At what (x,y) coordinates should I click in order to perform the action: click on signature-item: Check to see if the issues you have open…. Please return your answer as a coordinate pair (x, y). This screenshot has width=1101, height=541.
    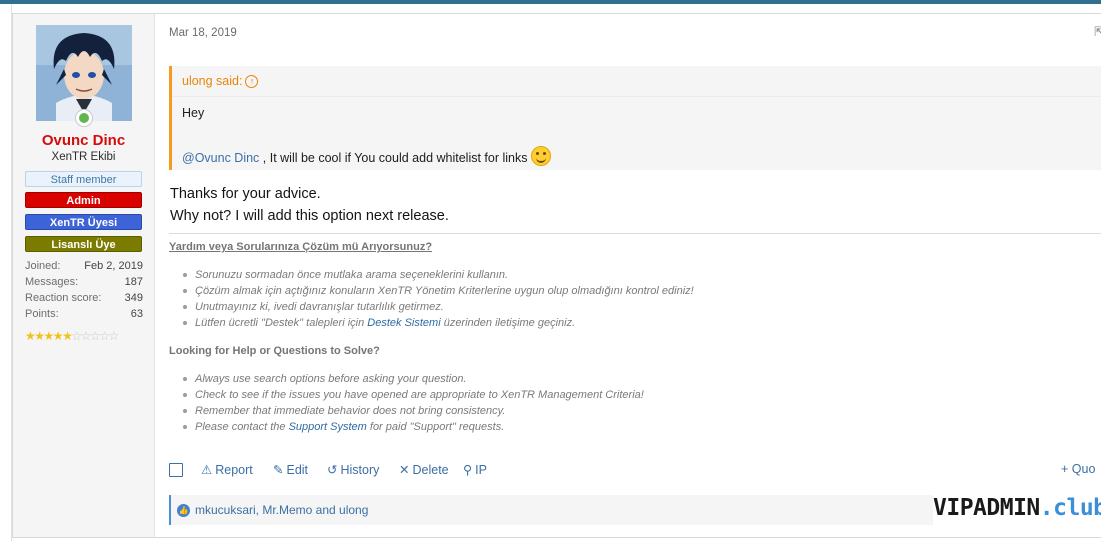
    Looking at the image, I should click on (619, 395).